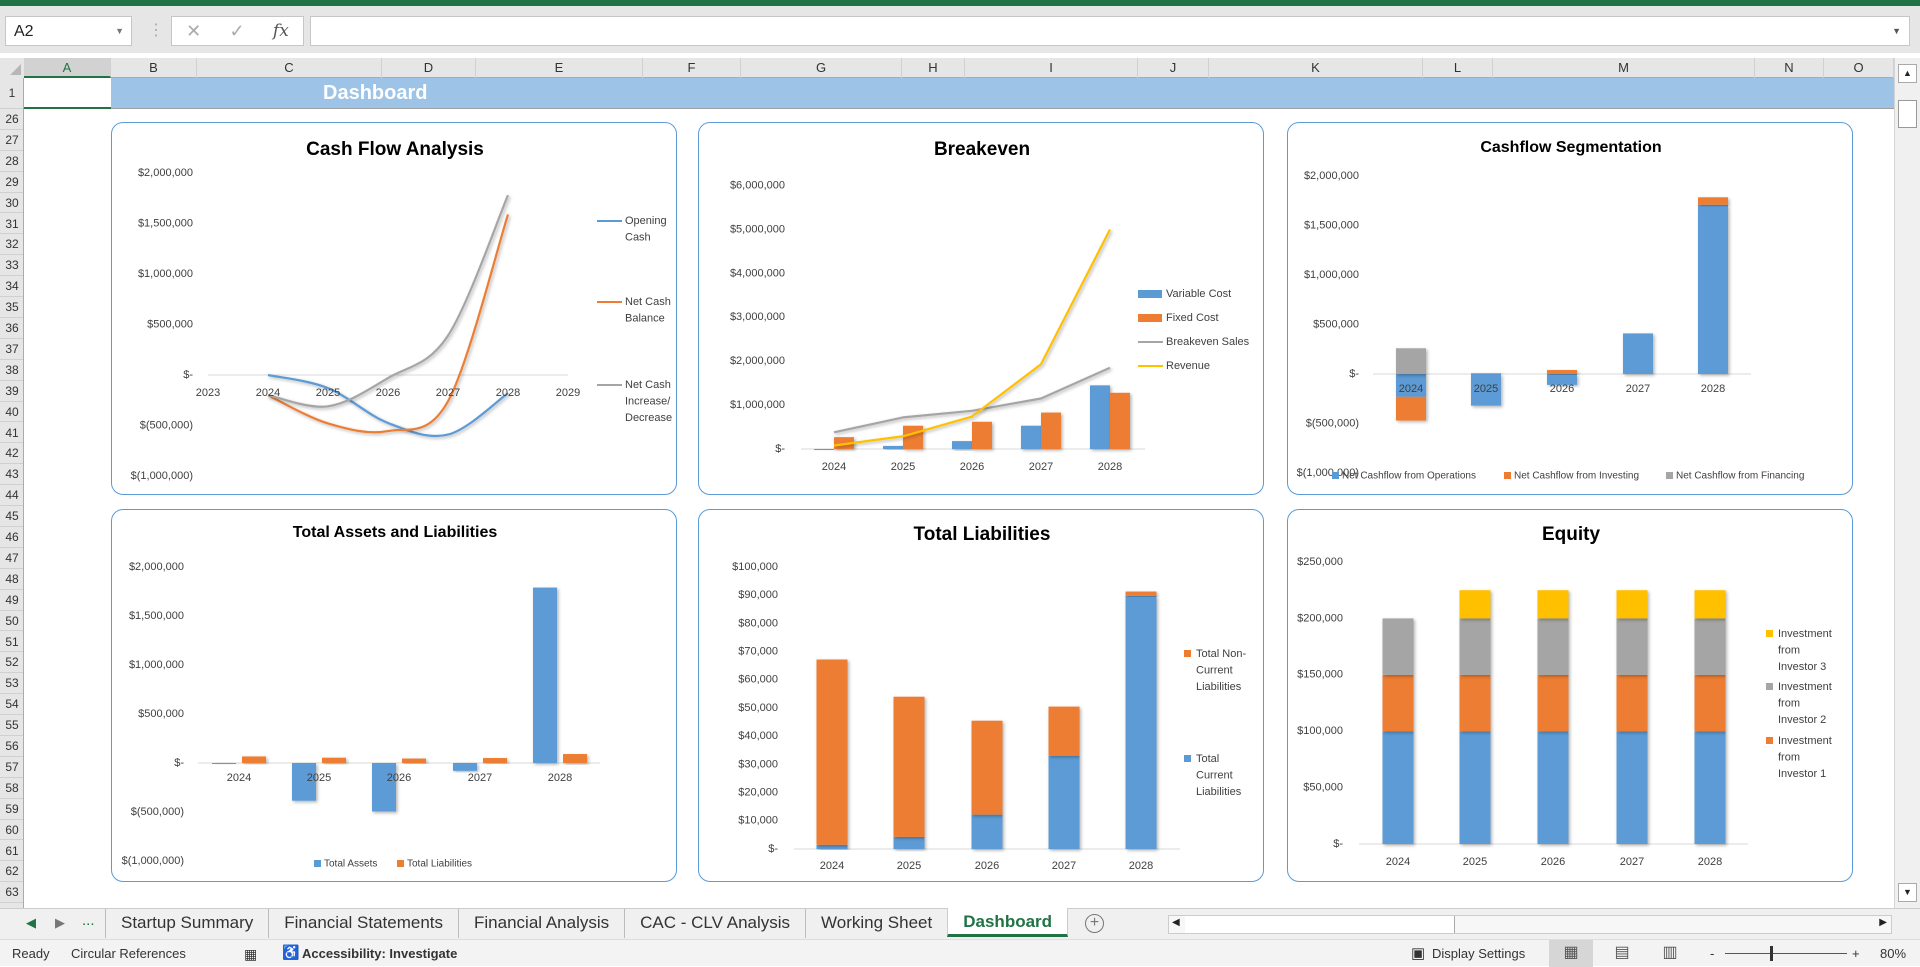 The height and width of the screenshot is (967, 1920). Describe the element at coordinates (60, 923) in the screenshot. I see `tab-next-icon: ▶` at that location.